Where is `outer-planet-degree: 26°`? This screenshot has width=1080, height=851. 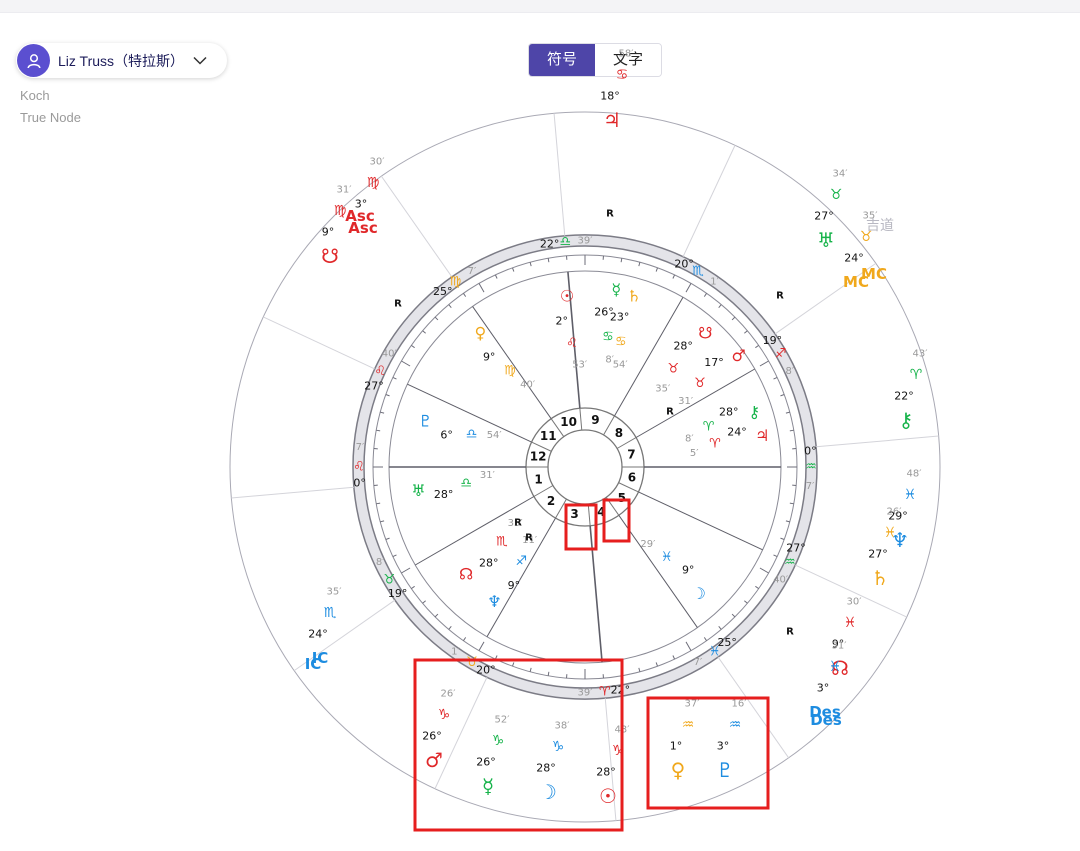
outer-planet-degree: 26° is located at coordinates (486, 762).